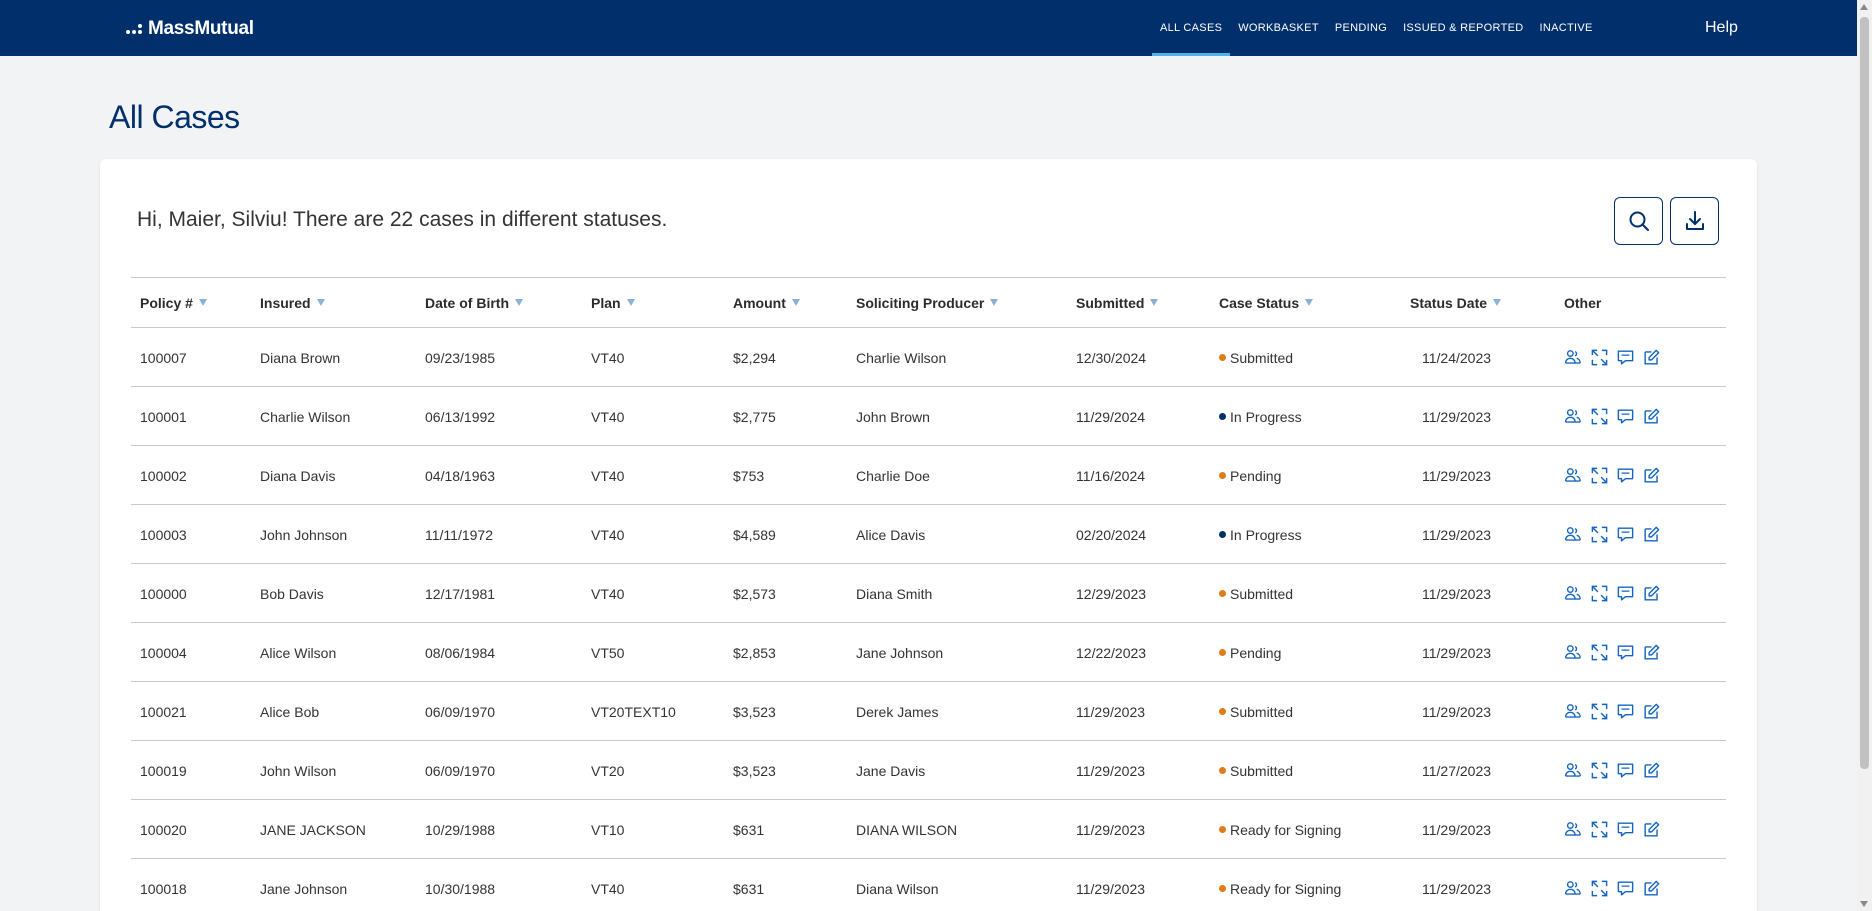 This screenshot has height=911, width=1872. I want to click on column-header-policy: Policy #, so click(173, 303).